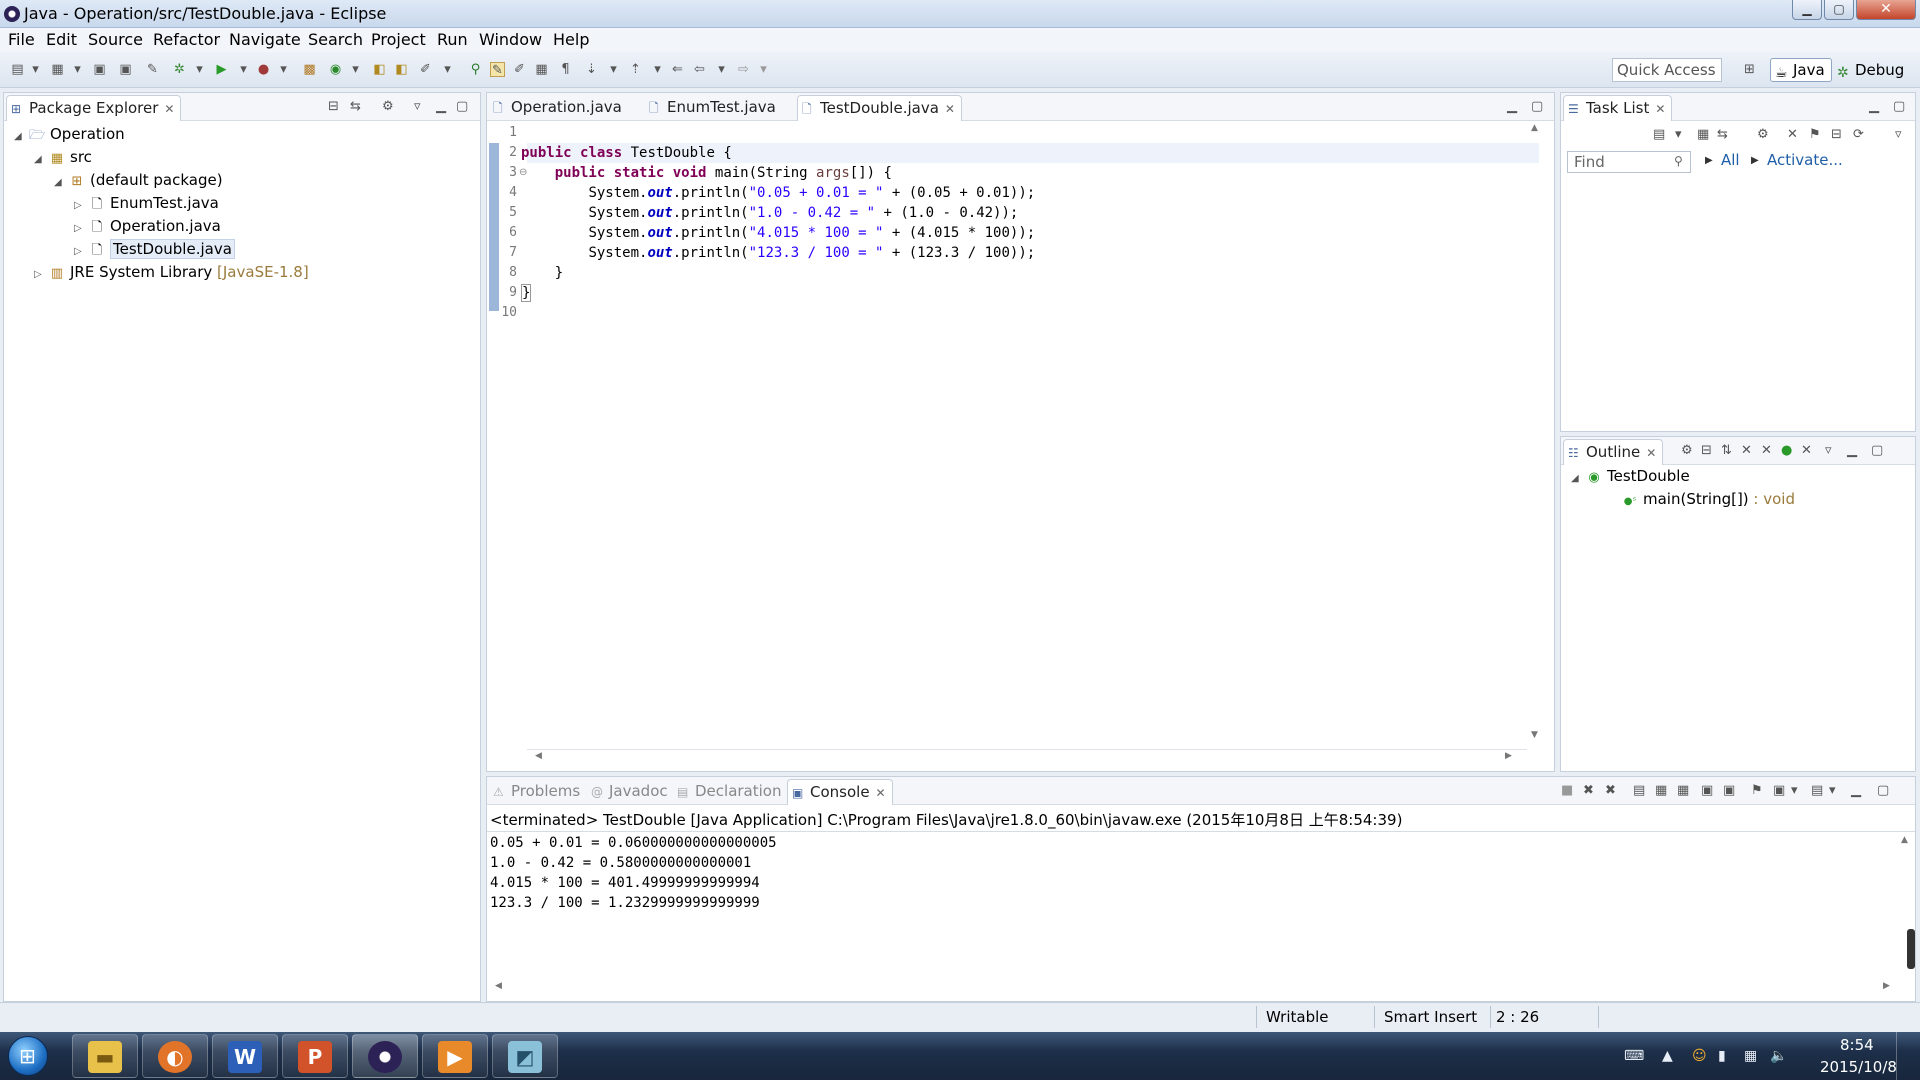 The width and height of the screenshot is (1920, 1080). I want to click on tab-testdouble-java: 🗋 TestDouble.java ✕, so click(879, 108).